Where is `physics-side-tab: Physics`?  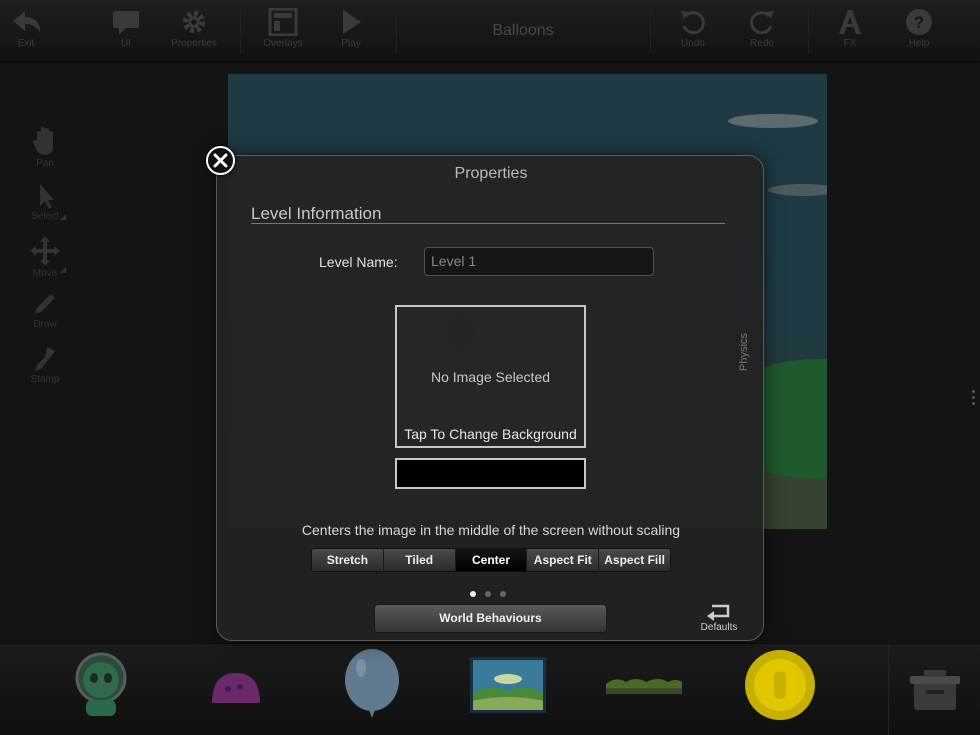
physics-side-tab: Physics is located at coordinates (744, 352).